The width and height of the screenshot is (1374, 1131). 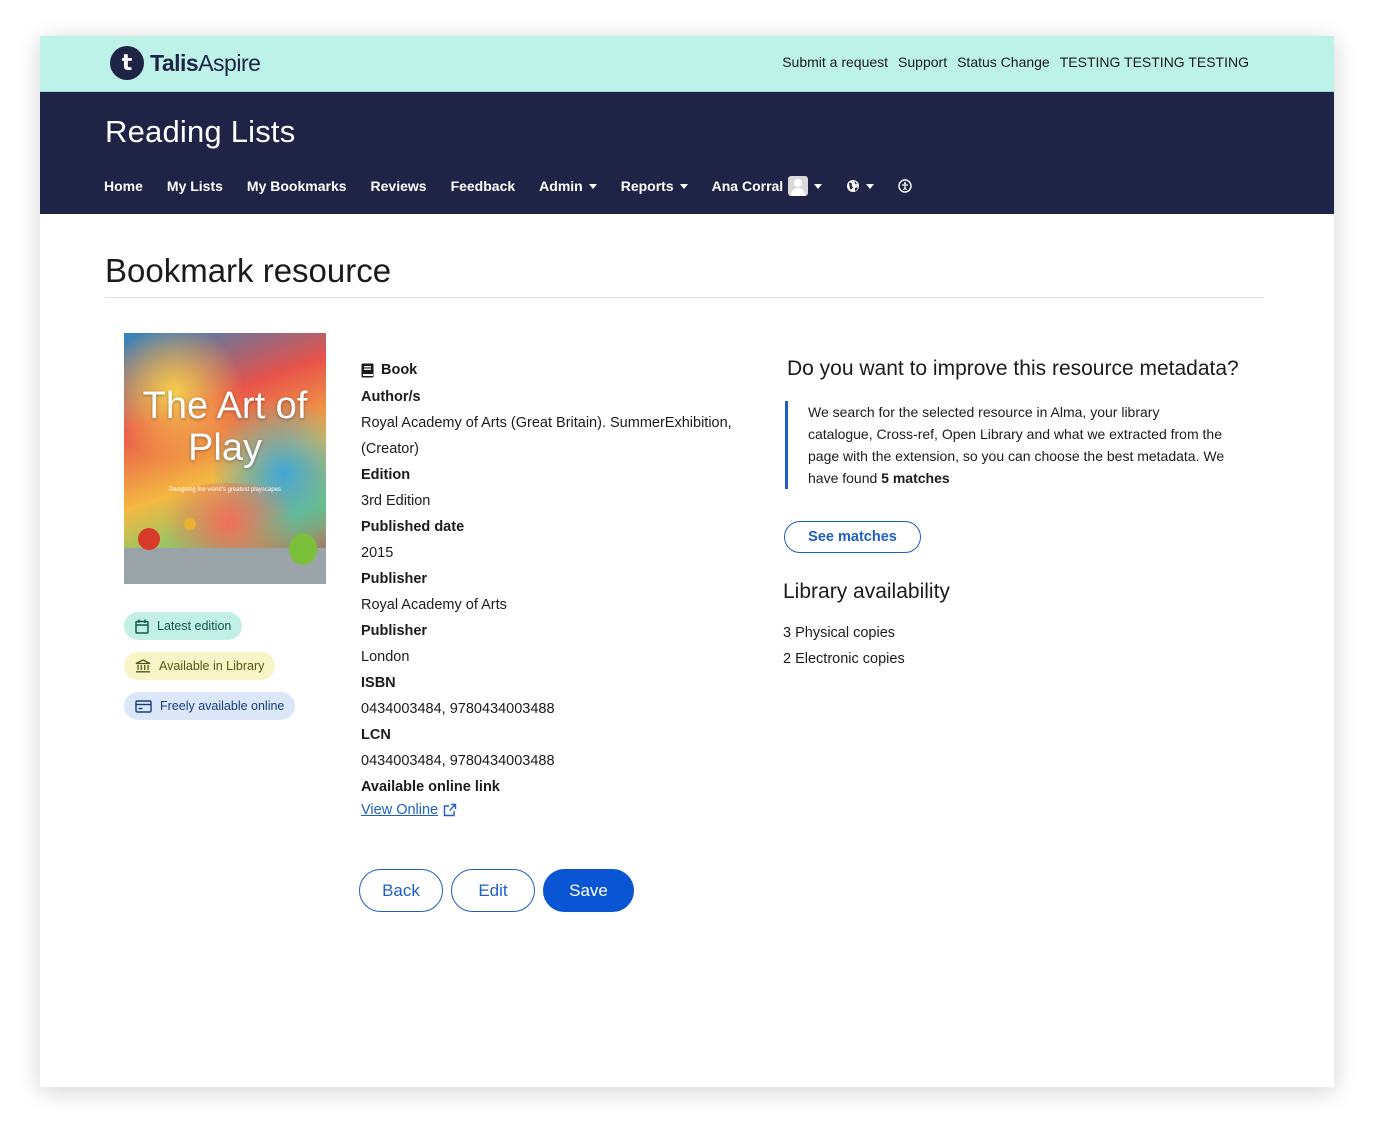 What do you see at coordinates (367, 370) in the screenshot?
I see `book-icon` at bounding box center [367, 370].